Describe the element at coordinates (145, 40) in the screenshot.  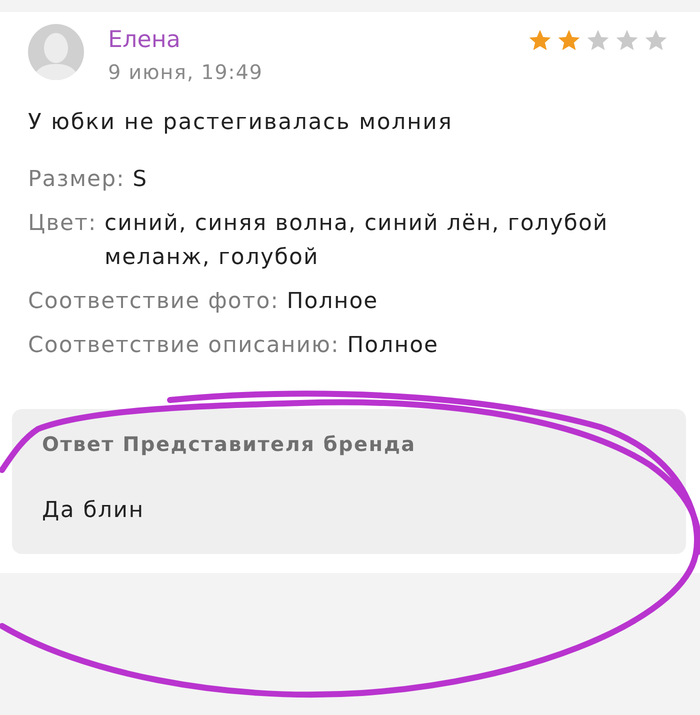
I see `author-name: Елена` at that location.